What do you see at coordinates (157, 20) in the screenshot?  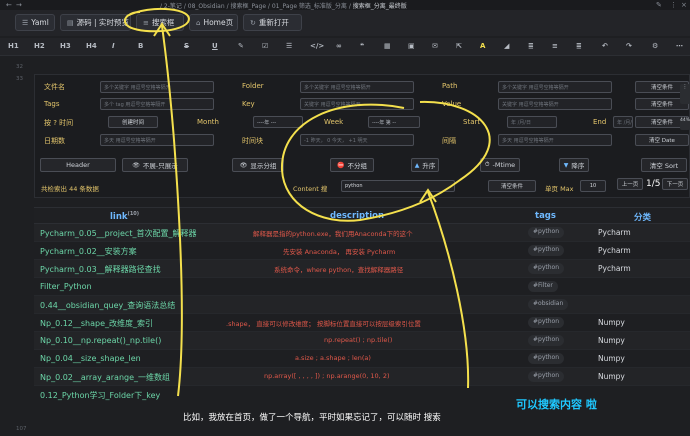 I see `search-button-circle` at bounding box center [157, 20].